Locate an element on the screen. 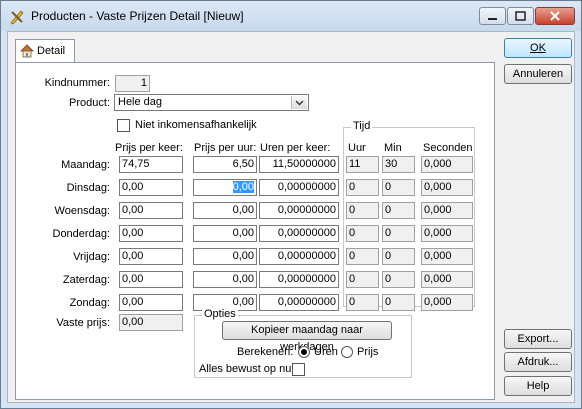 The image size is (582, 409). uur-field: 11 is located at coordinates (362, 164).